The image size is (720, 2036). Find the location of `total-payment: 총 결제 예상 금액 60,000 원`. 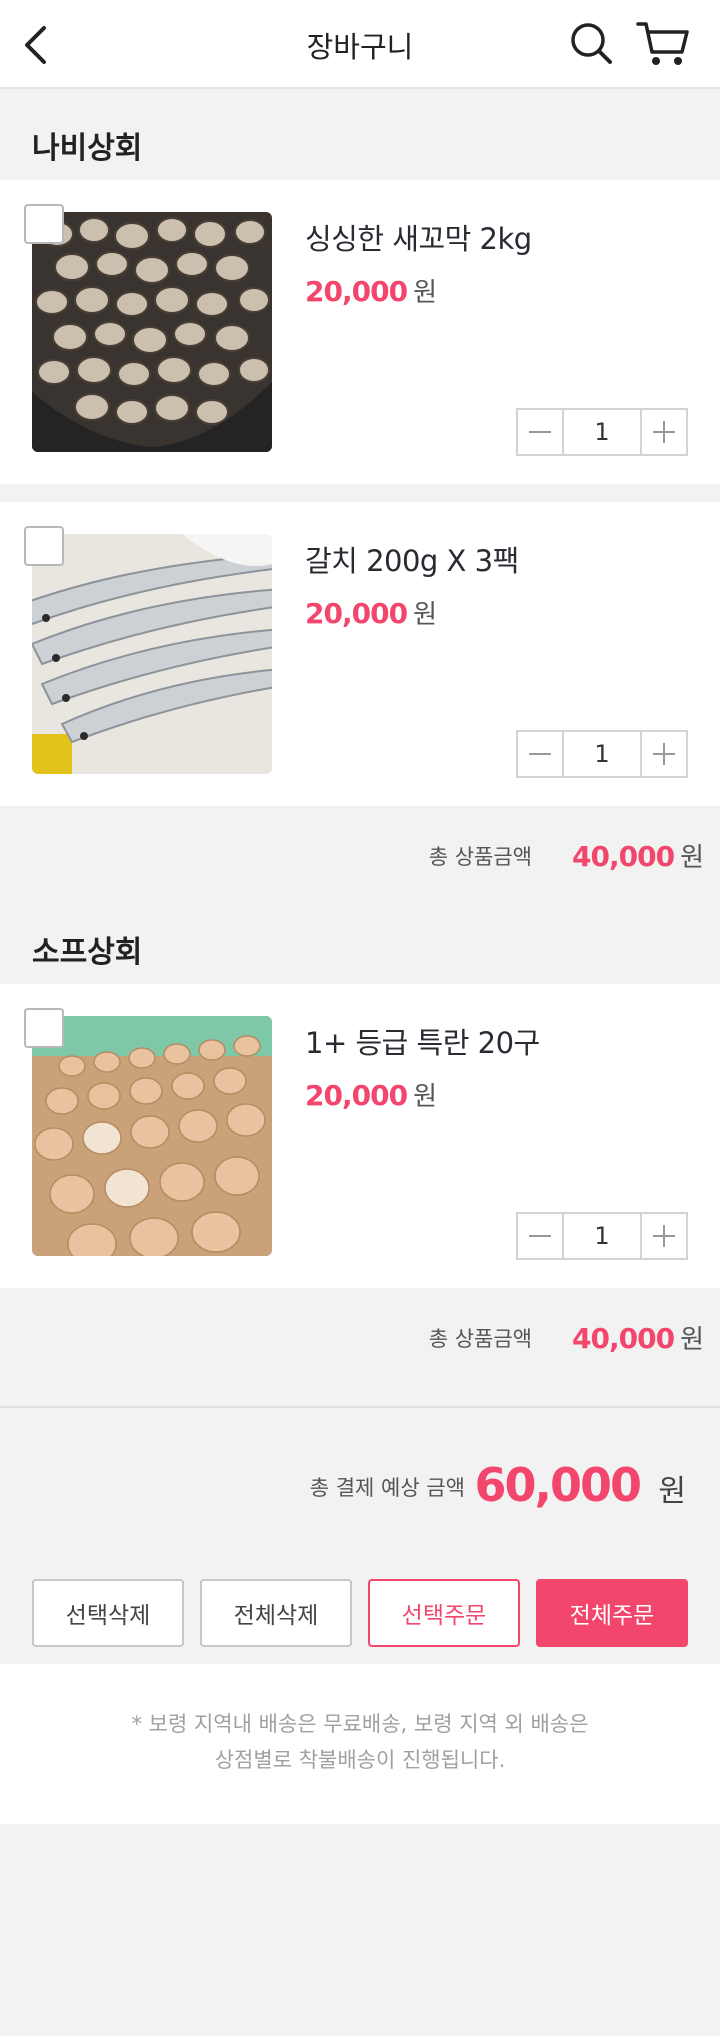

total-payment: 총 결제 예상 금액 60,000 원 is located at coordinates (360, 1488).